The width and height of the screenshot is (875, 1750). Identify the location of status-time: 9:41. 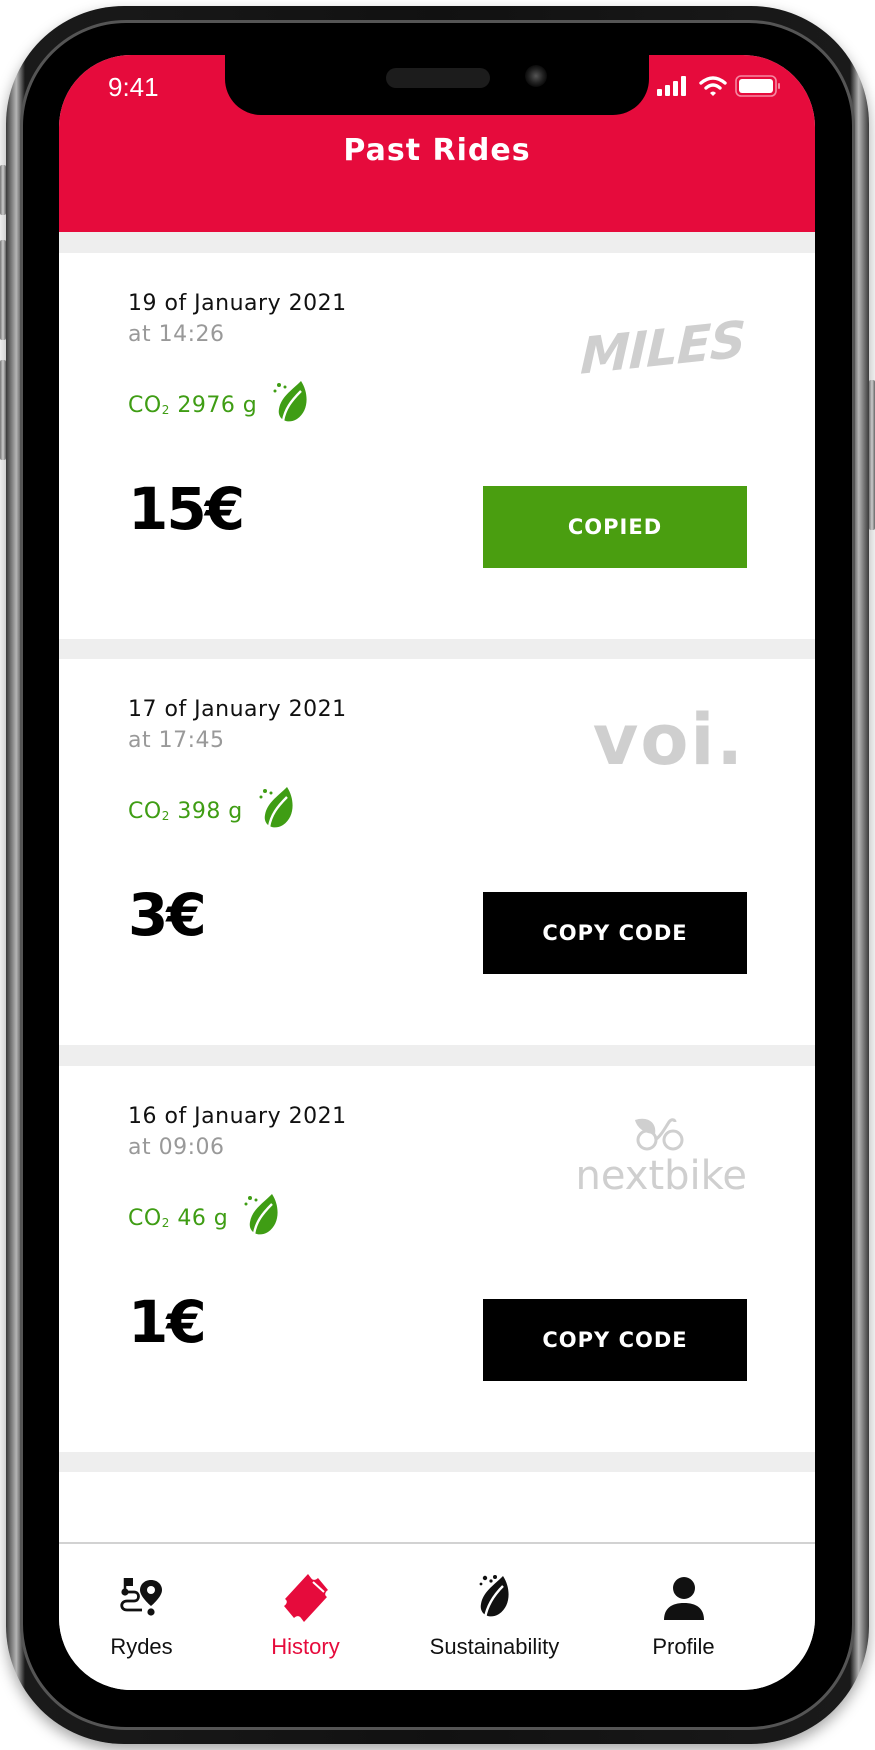
(133, 87).